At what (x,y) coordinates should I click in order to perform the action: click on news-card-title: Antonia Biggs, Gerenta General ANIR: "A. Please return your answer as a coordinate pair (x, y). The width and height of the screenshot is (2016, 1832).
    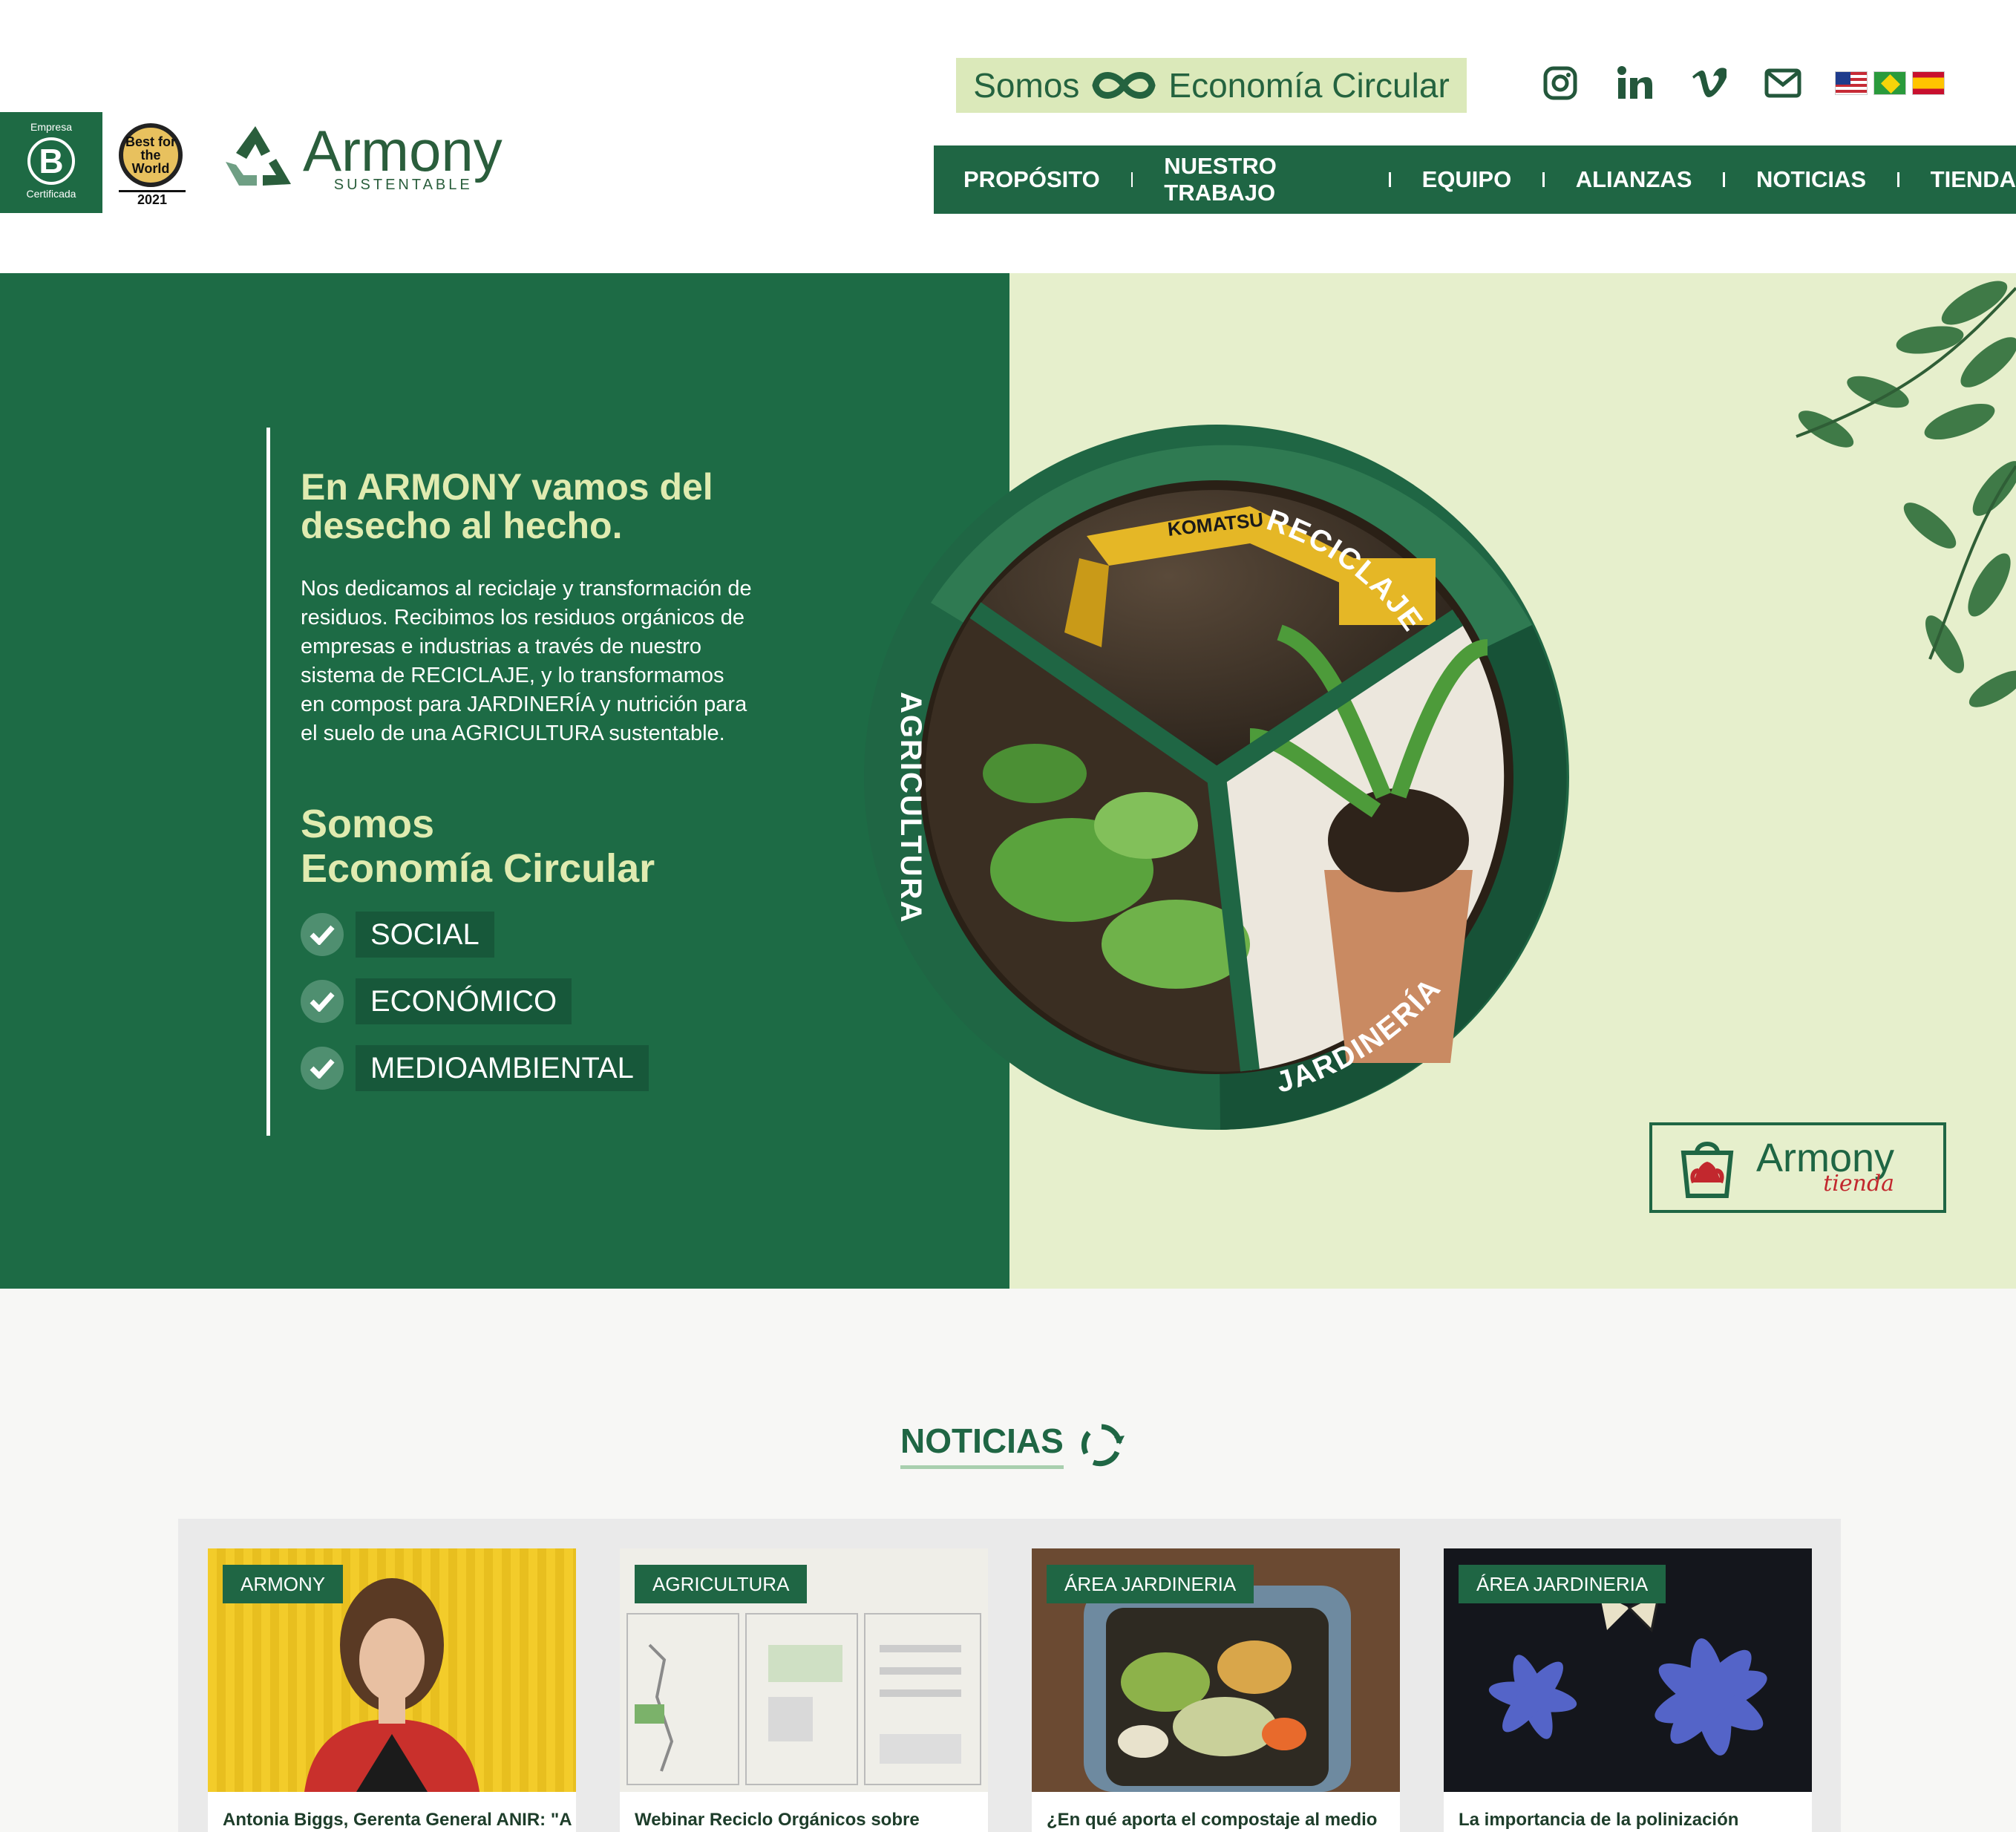
    Looking at the image, I should click on (398, 1820).